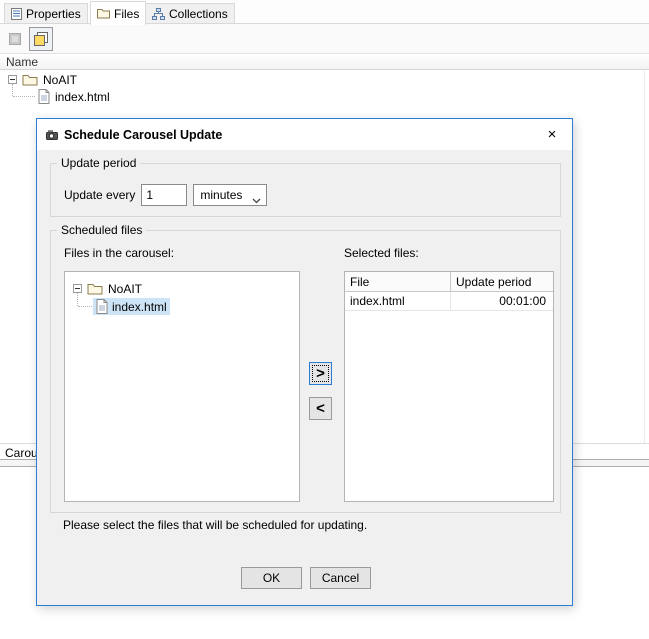  I want to click on ok-button: OK, so click(271, 578).